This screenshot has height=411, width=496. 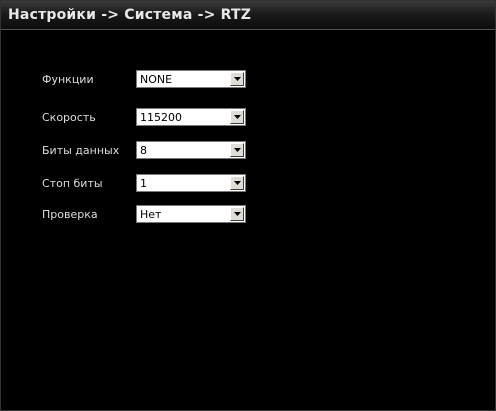 I want to click on data-bits-value: 8, so click(x=143, y=150).